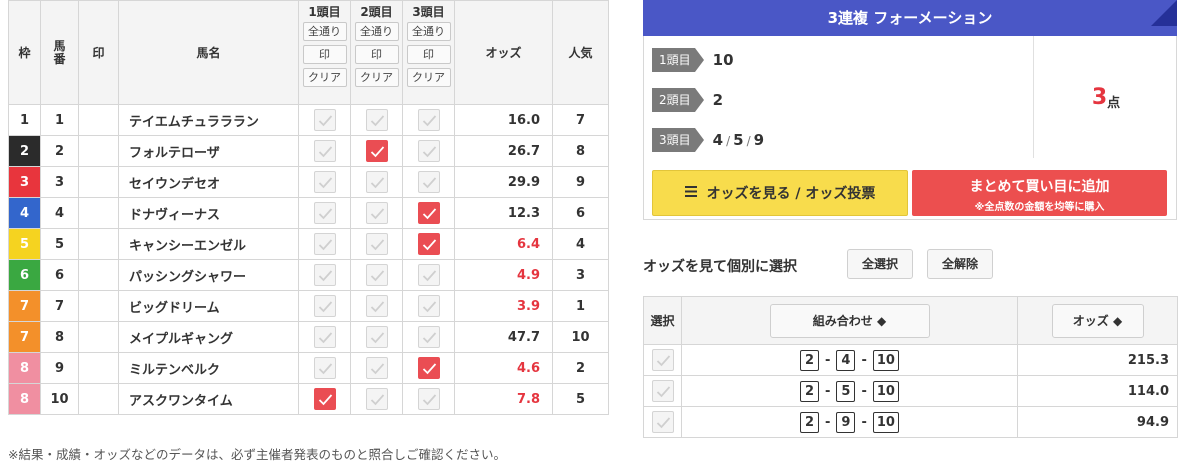 The image size is (1200, 472). I want to click on popularity-value: 6, so click(580, 213).